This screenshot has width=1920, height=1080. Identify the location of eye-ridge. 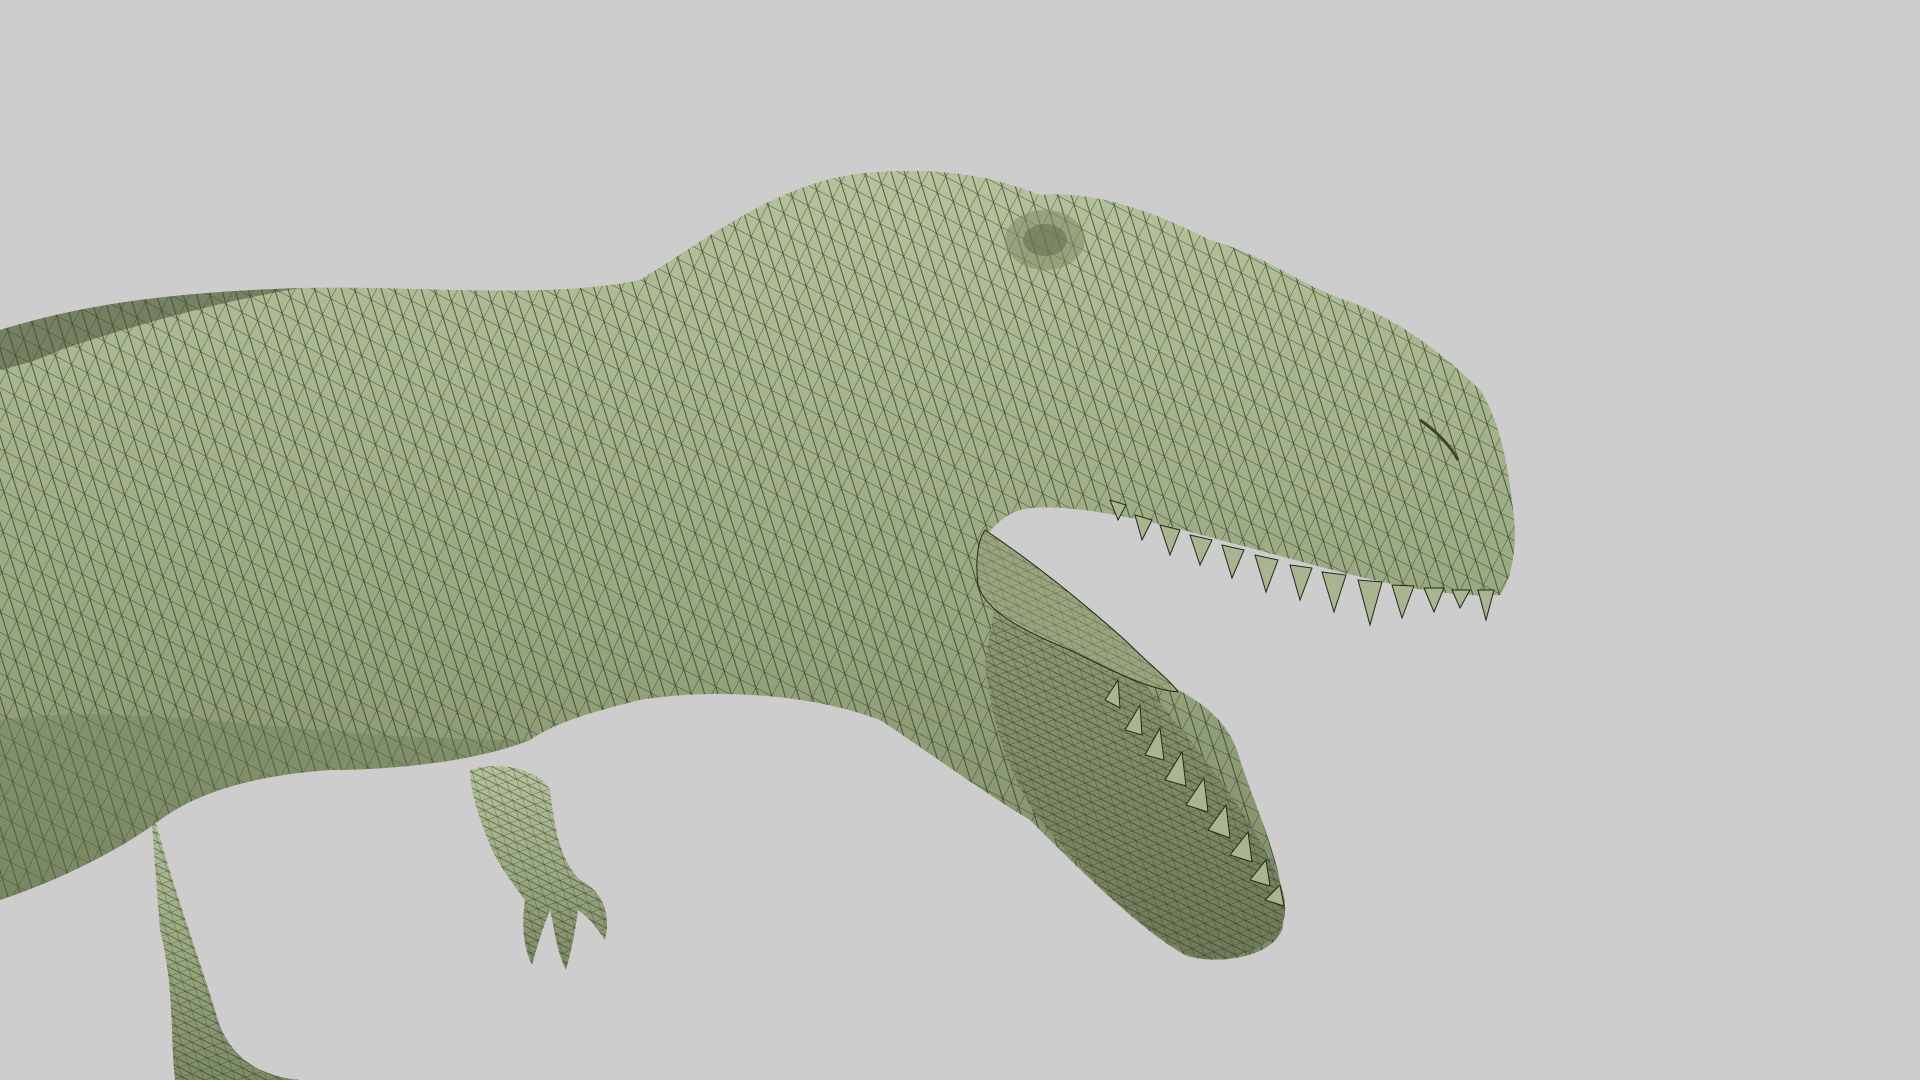
(1045, 240).